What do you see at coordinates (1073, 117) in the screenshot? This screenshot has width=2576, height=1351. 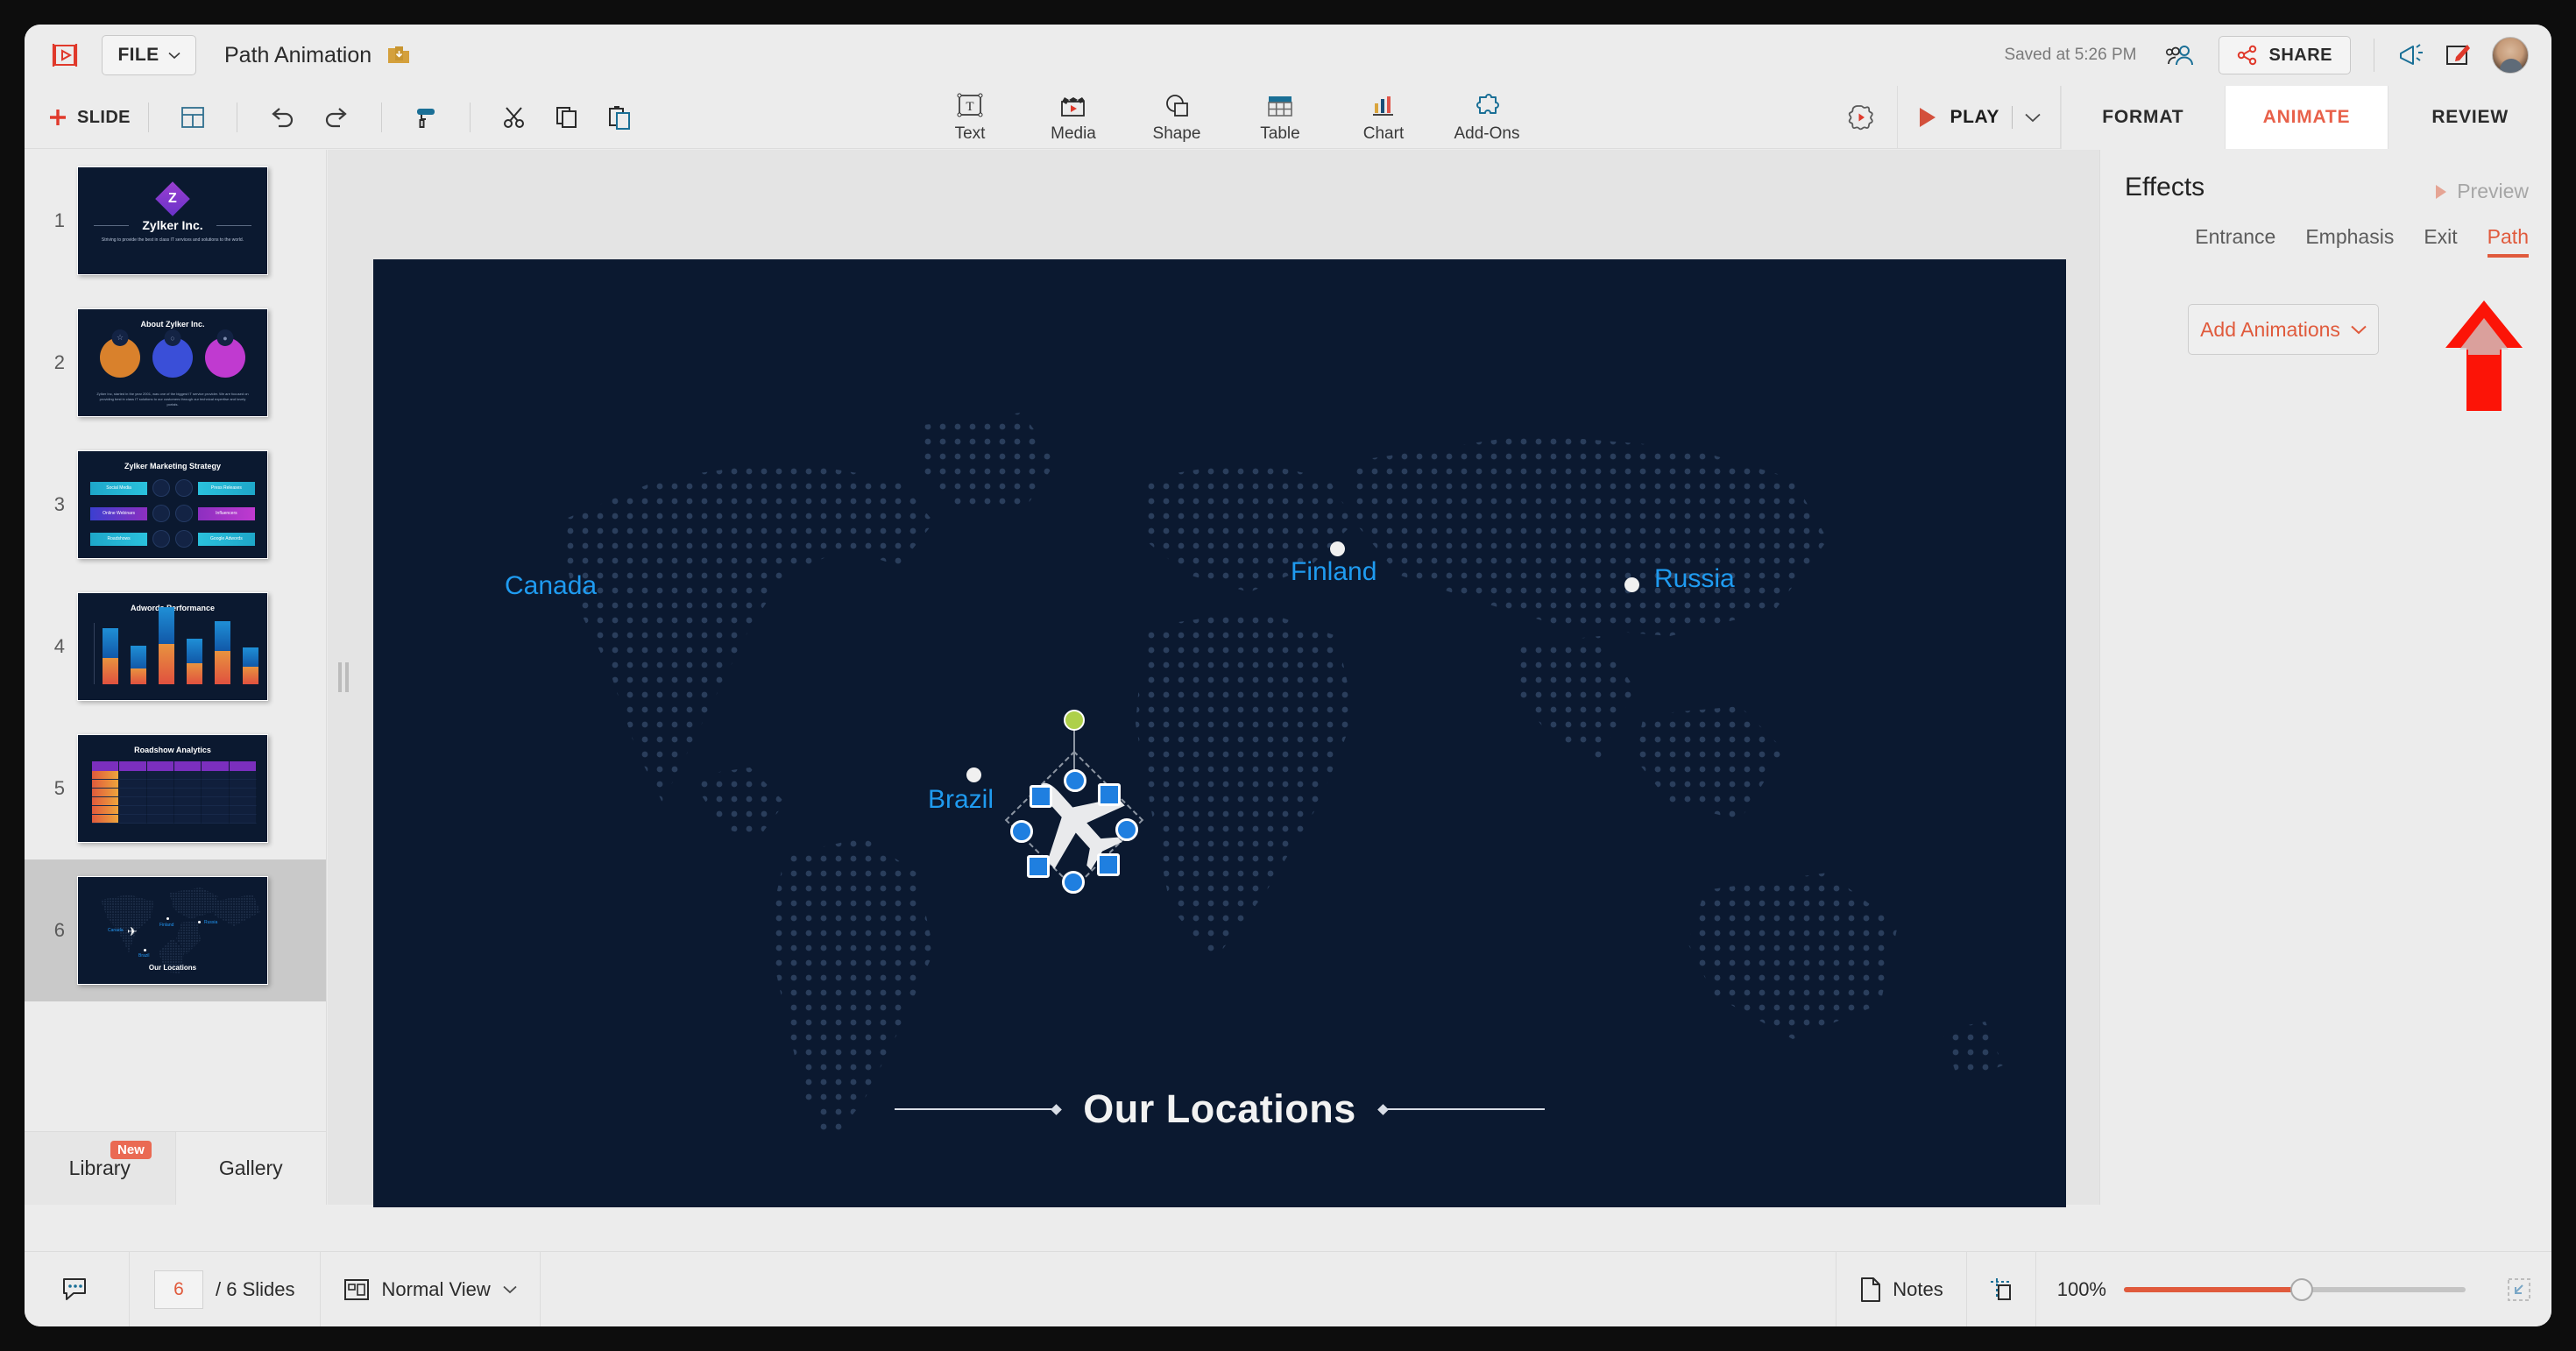 I see `insert-media-button: Media` at bounding box center [1073, 117].